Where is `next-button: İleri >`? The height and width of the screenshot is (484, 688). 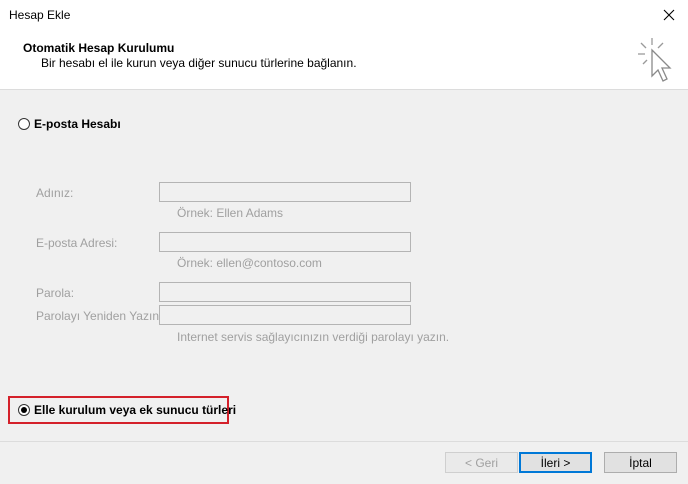 next-button: İleri > is located at coordinates (555, 462).